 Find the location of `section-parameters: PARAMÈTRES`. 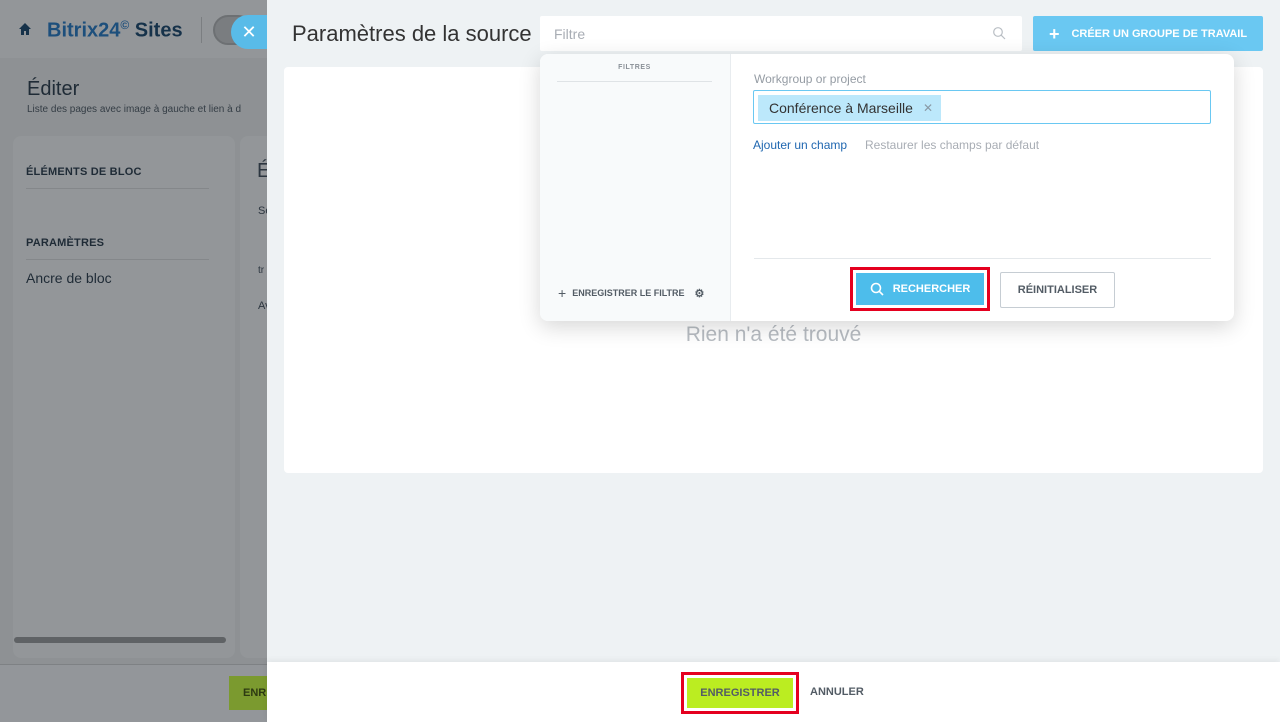

section-parameters: PARAMÈTRES is located at coordinates (65, 243).